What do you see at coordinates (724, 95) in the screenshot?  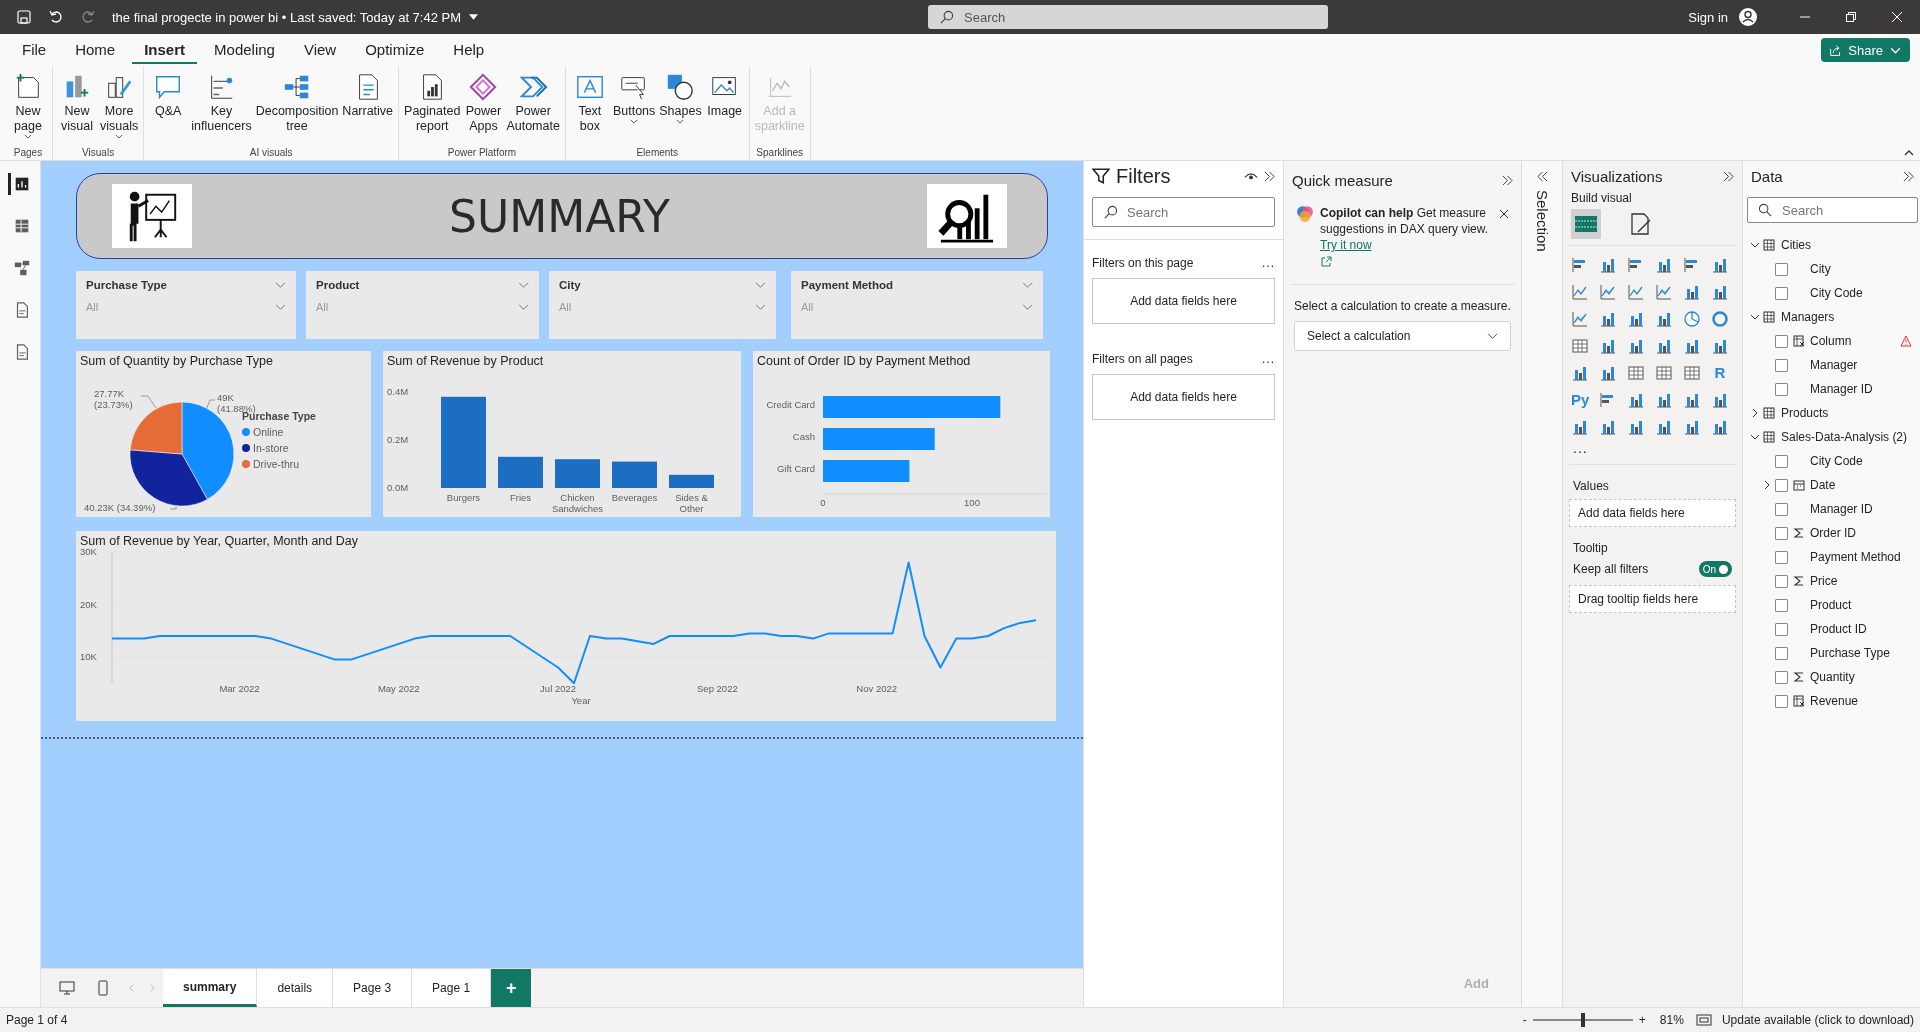 I see `ribbon-button: Image` at bounding box center [724, 95].